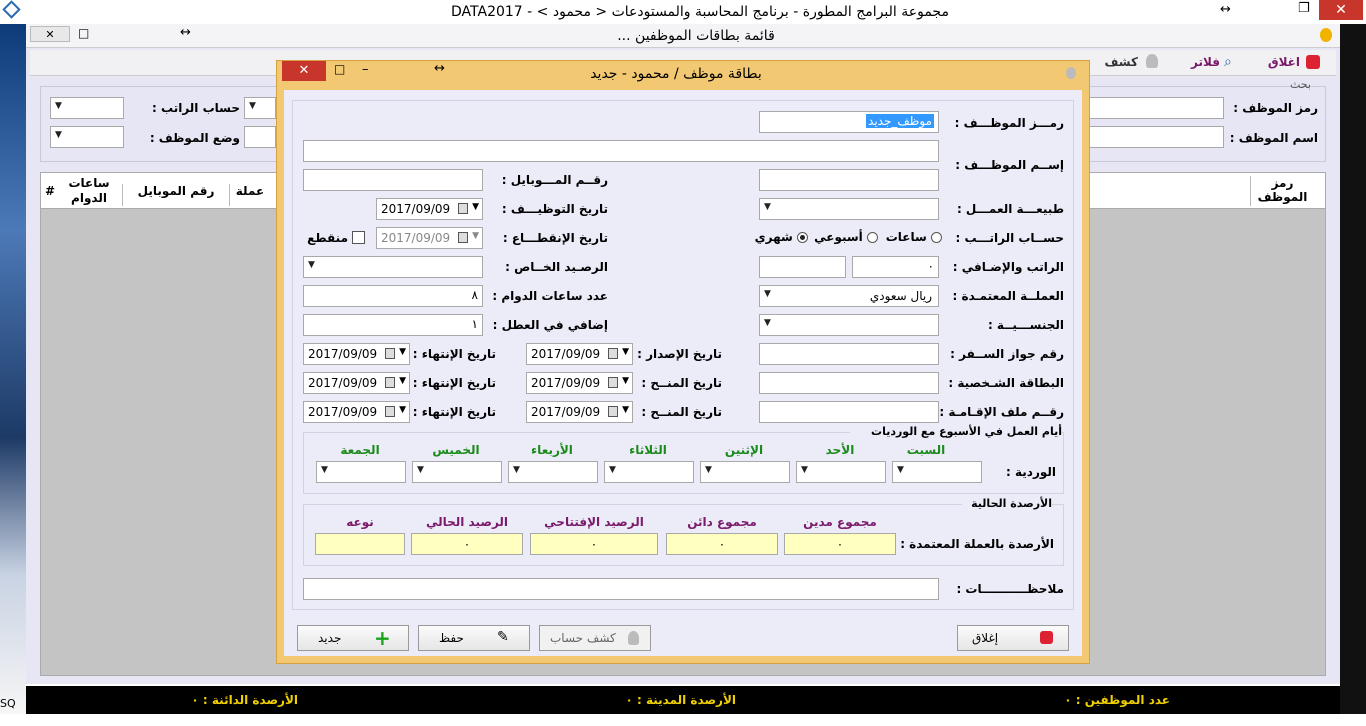 This screenshot has height=726, width=1366. Describe the element at coordinates (416, 238) in the screenshot. I see `interruption-date-value: 2017/09/09` at that location.